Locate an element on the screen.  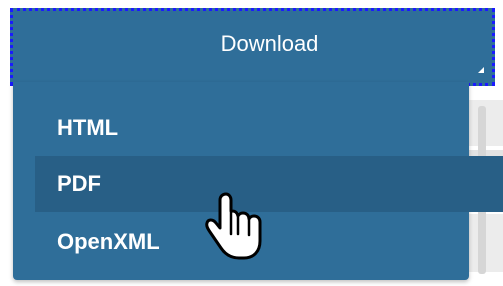
hand-pointer-icon is located at coordinates (233, 226).